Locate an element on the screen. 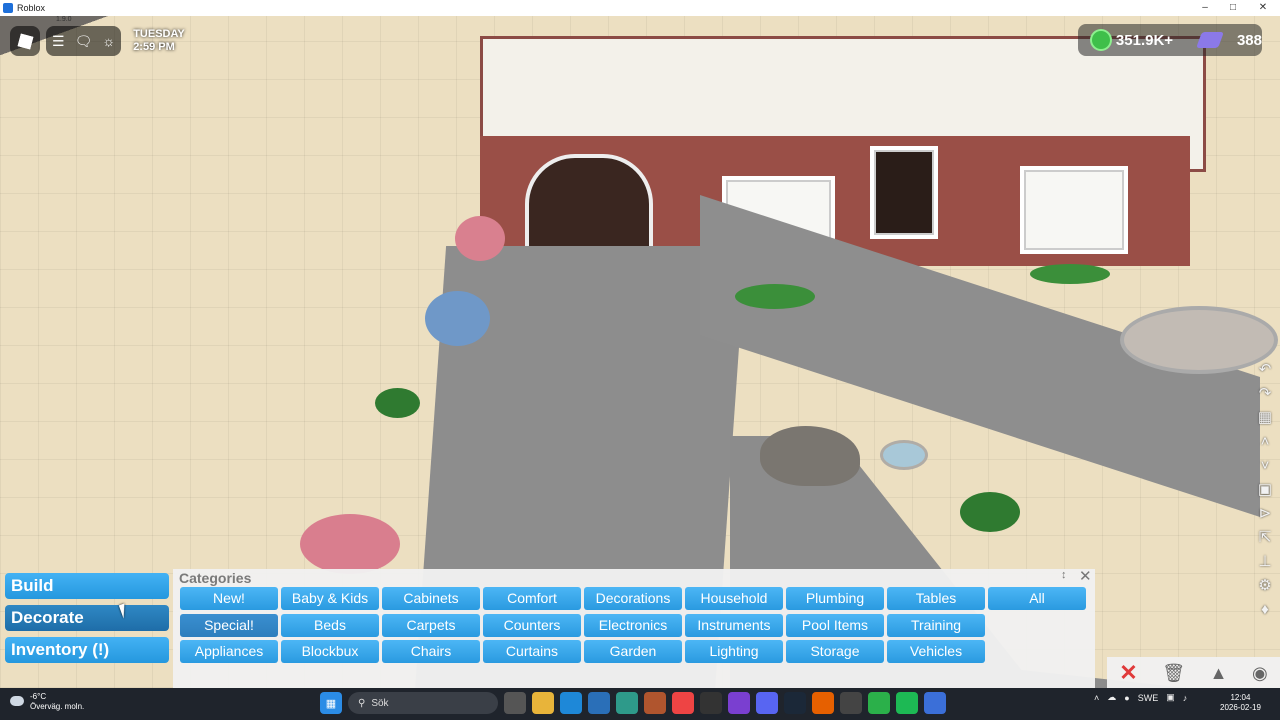 This screenshot has width=1280, height=720. cancel-icon: ✕ is located at coordinates (1128, 673).